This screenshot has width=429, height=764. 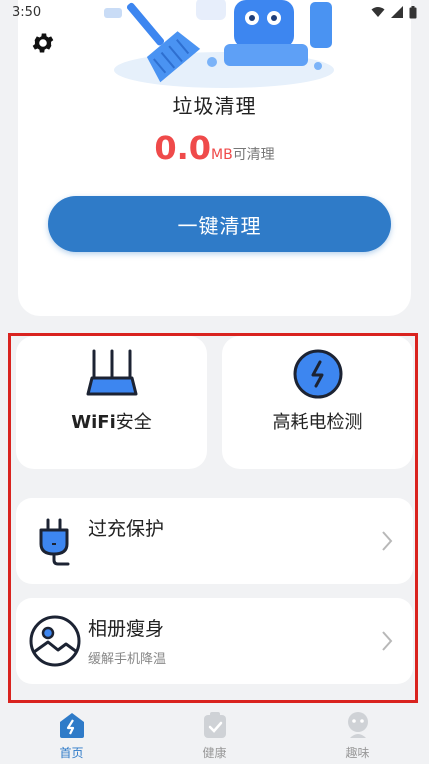 I want to click on status-icons, so click(x=394, y=12).